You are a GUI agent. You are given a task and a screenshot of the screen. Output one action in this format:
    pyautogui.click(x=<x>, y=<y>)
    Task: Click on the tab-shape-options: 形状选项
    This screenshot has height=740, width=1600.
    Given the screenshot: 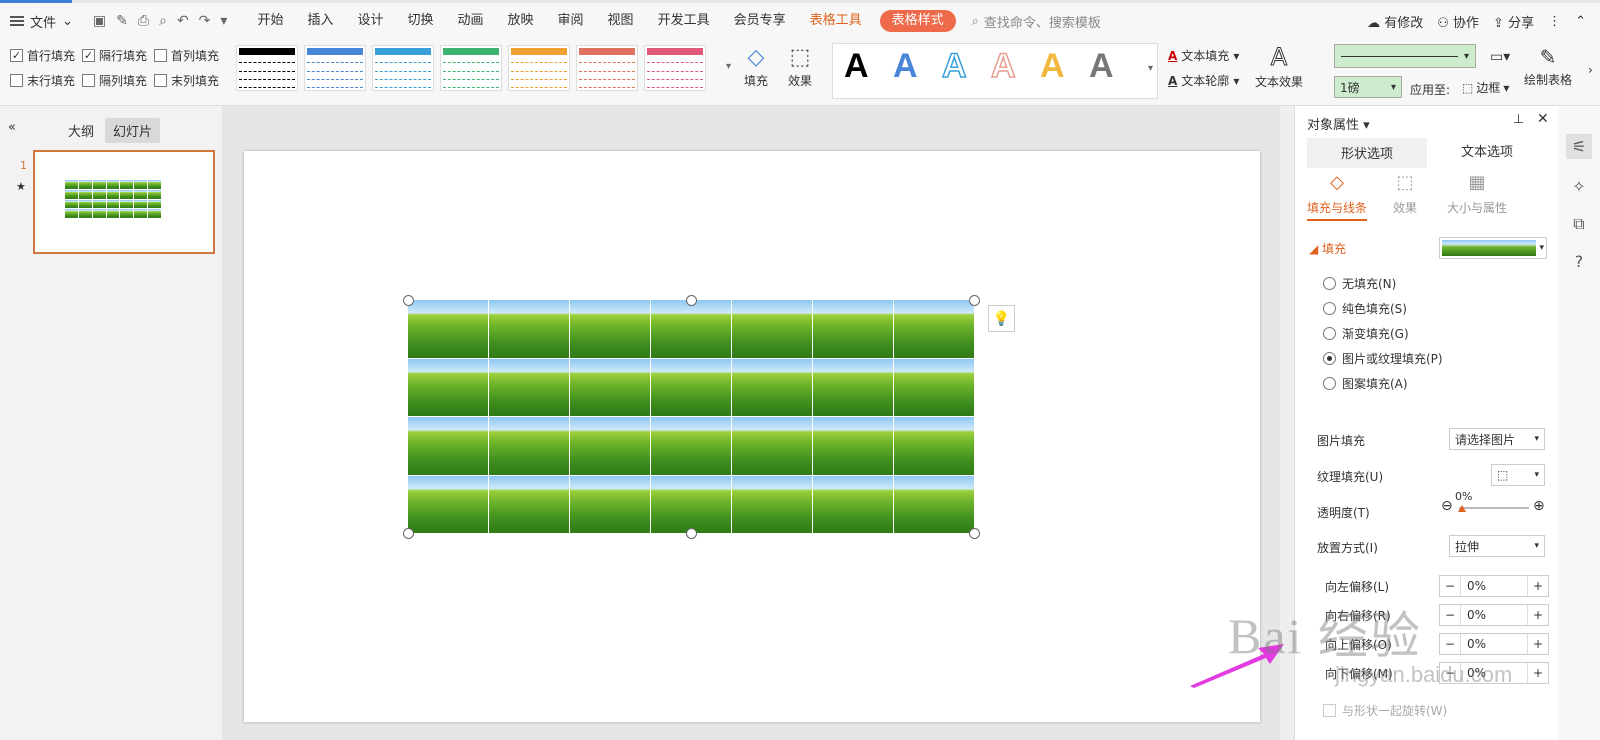 What is the action you would take?
    pyautogui.click(x=1367, y=153)
    